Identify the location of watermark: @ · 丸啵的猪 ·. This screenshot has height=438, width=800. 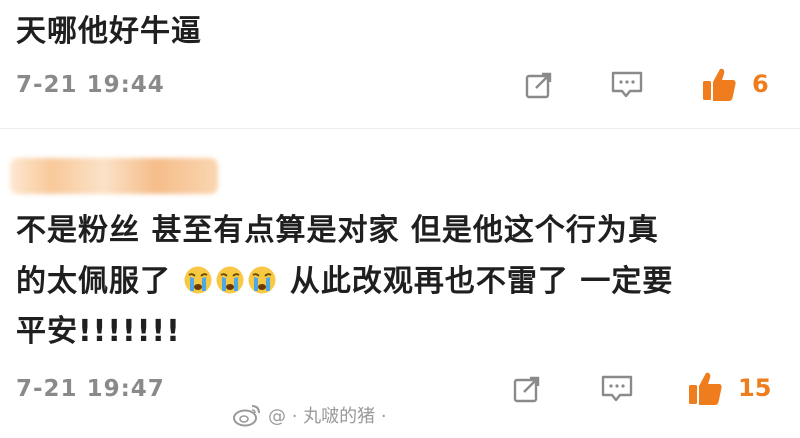
(309, 415).